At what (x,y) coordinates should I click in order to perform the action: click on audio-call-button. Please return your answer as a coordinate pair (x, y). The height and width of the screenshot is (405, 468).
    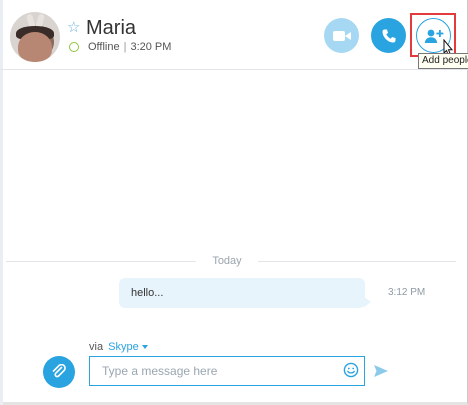
    Looking at the image, I should click on (388, 35).